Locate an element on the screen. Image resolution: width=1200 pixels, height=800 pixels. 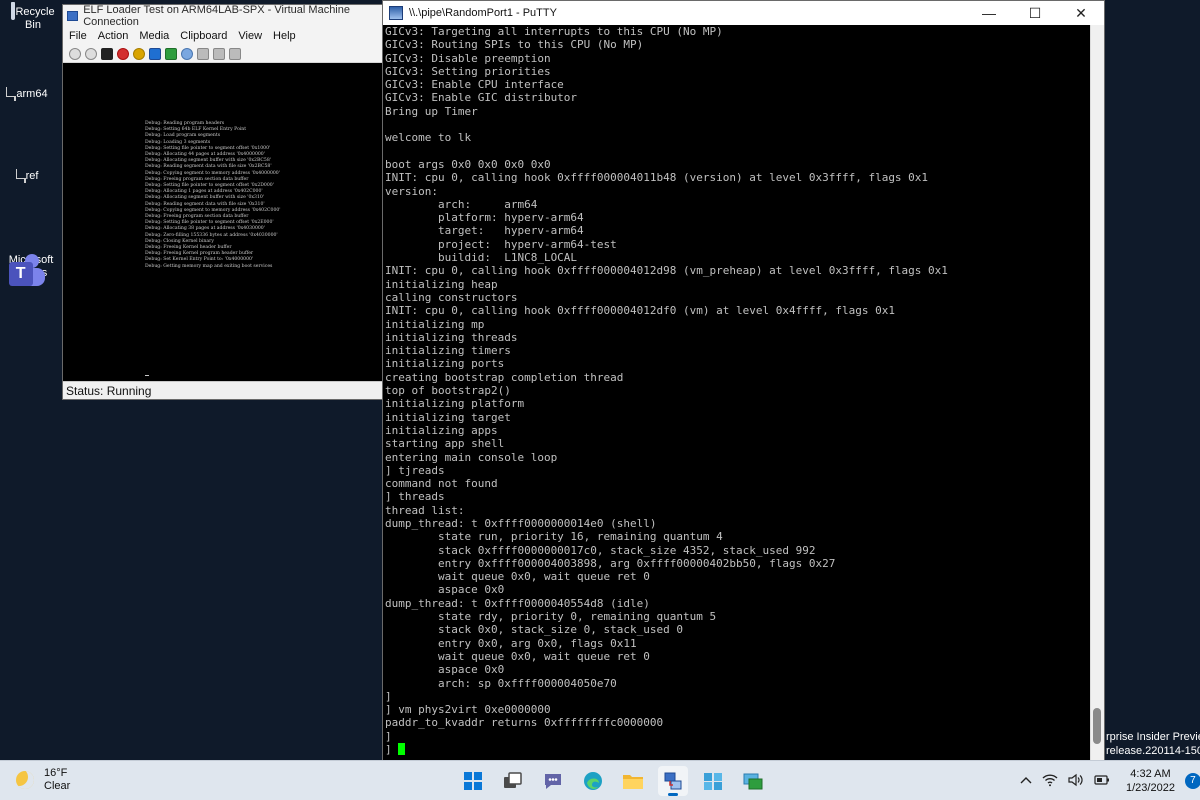
desktop-icon-microsoft-teams: T Microsoft Teams is located at coordinates (31, 270).